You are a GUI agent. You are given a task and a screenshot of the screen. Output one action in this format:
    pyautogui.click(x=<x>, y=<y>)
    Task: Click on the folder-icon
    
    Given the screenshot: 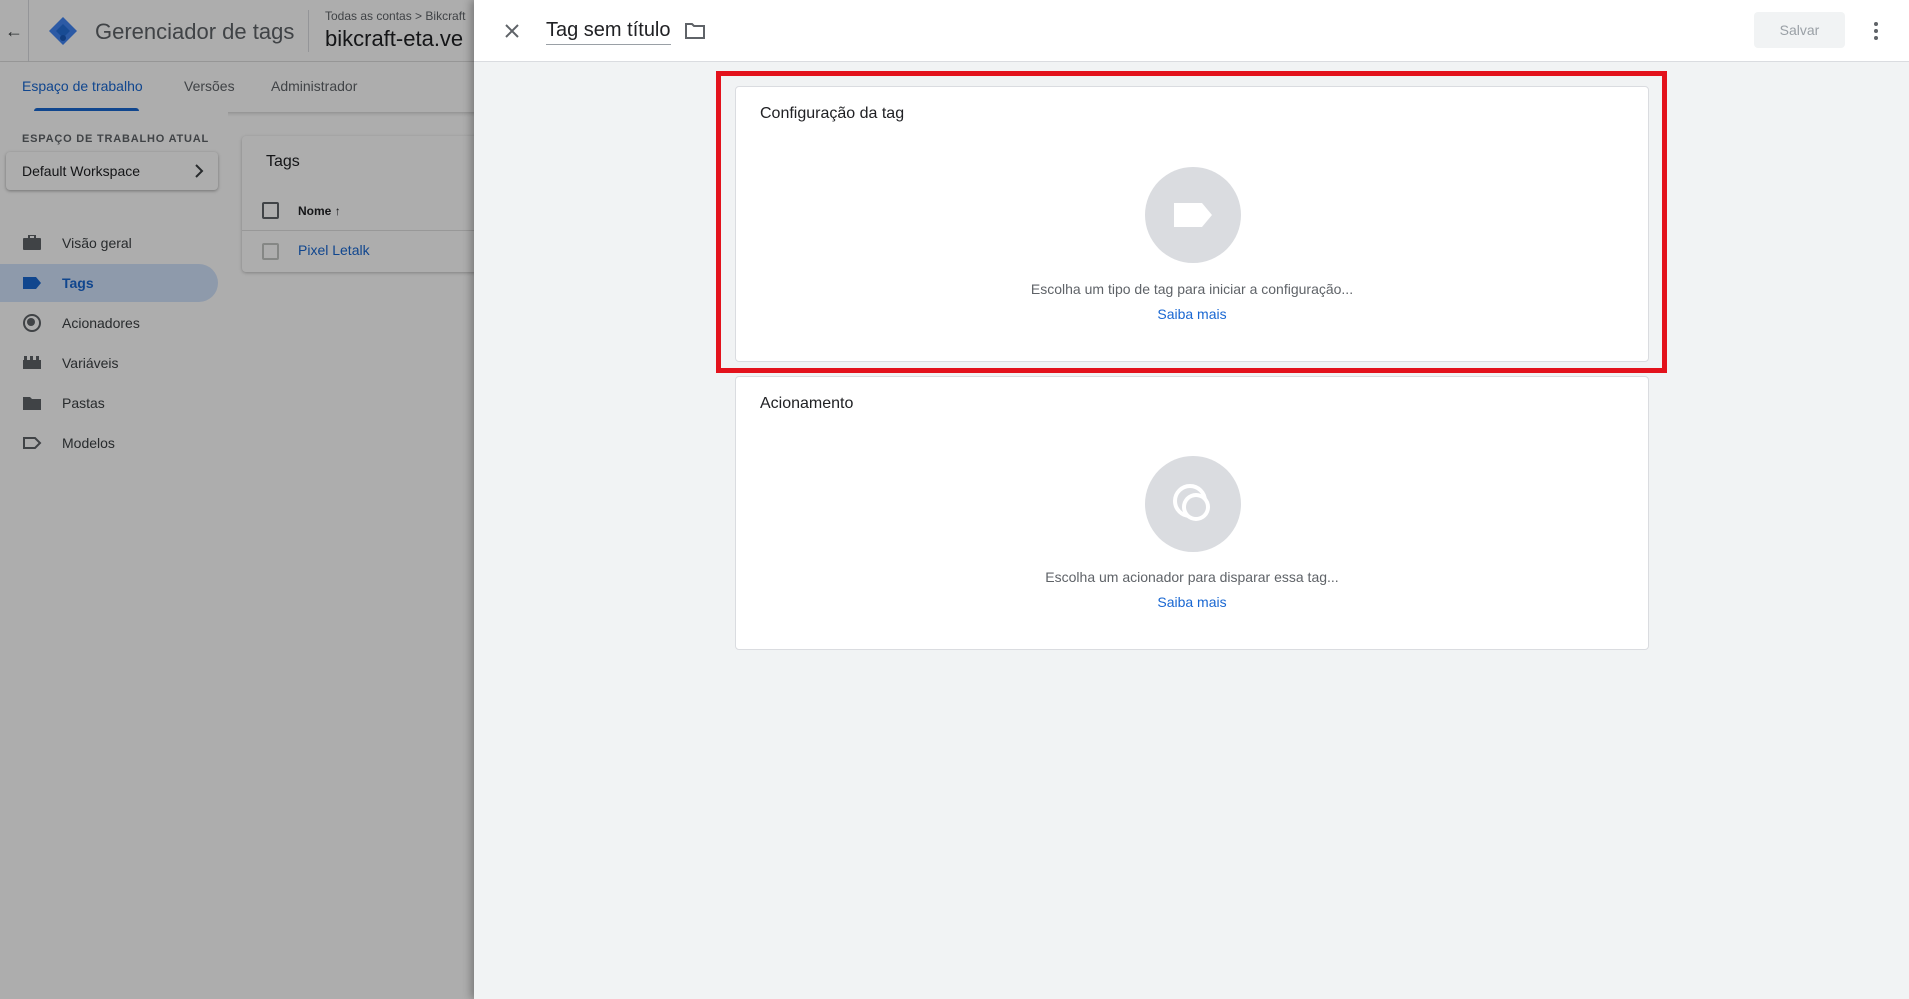 What is the action you would take?
    pyautogui.click(x=695, y=31)
    